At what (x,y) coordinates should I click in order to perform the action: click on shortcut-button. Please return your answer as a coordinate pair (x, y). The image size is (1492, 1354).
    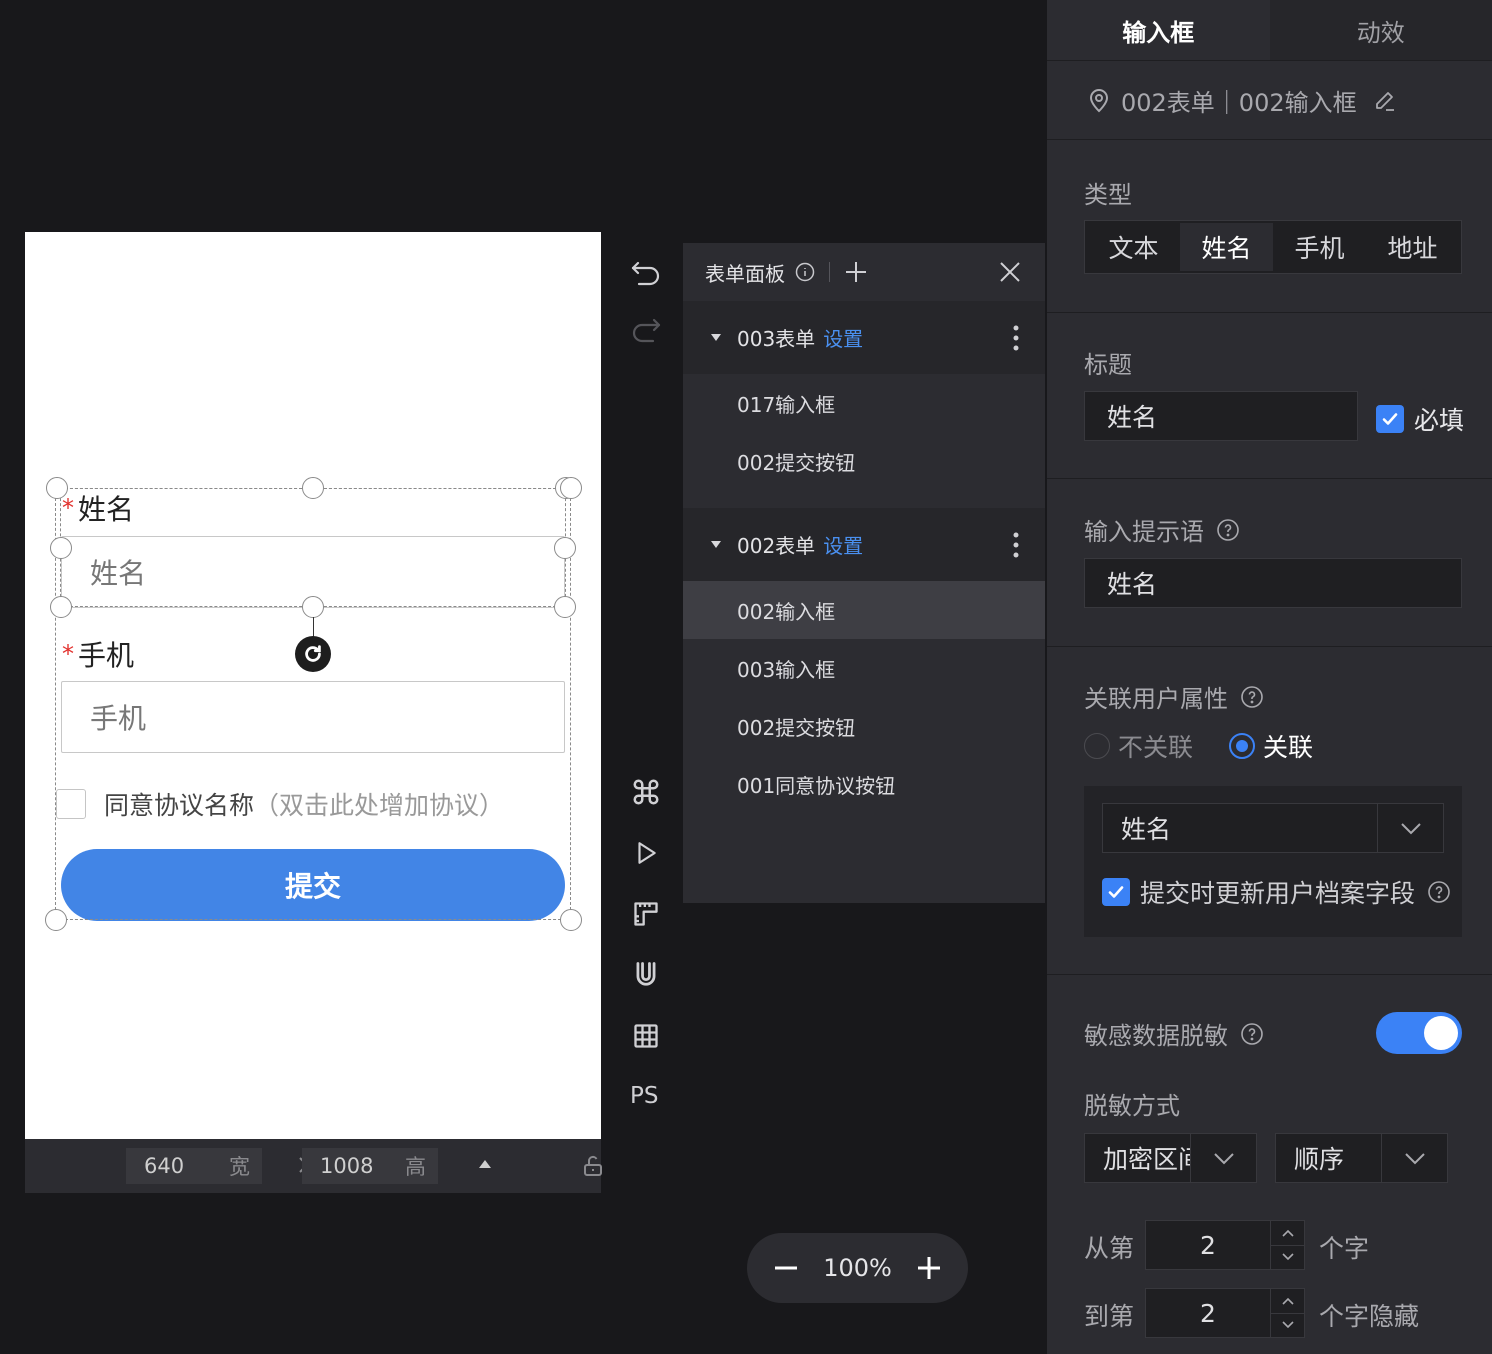
    Looking at the image, I should click on (646, 792).